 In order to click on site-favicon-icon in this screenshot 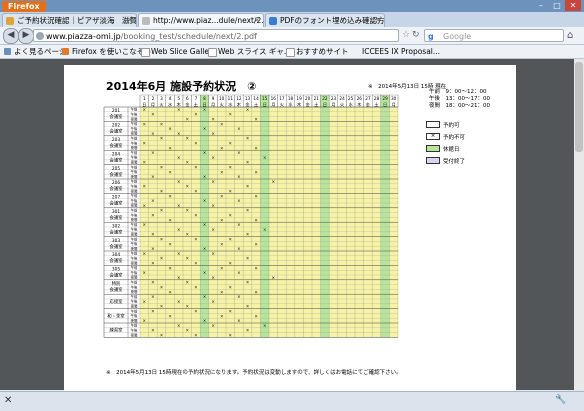, I will do `click(273, 21)`.